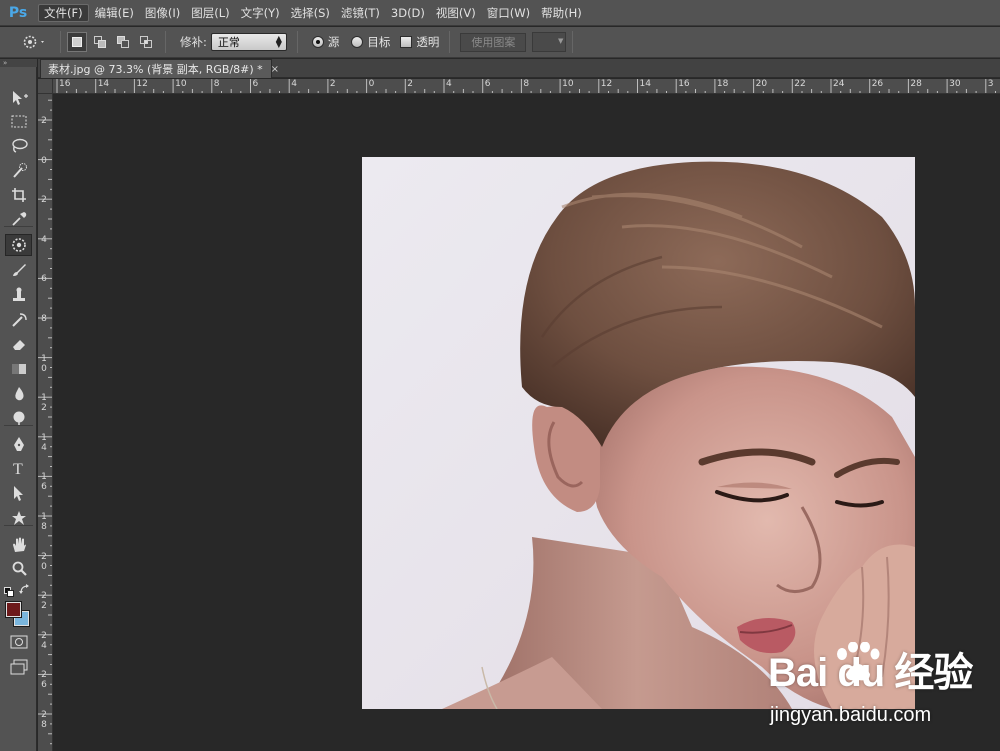 This screenshot has width=1000, height=751. What do you see at coordinates (25, 590) in the screenshot?
I see `swap-colors-icon` at bounding box center [25, 590].